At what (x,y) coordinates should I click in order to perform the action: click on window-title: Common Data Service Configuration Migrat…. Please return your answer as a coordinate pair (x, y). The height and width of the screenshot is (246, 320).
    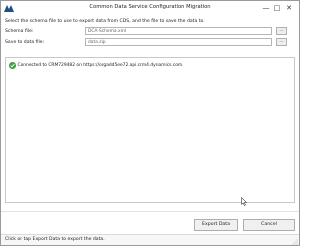
    Looking at the image, I should click on (150, 7).